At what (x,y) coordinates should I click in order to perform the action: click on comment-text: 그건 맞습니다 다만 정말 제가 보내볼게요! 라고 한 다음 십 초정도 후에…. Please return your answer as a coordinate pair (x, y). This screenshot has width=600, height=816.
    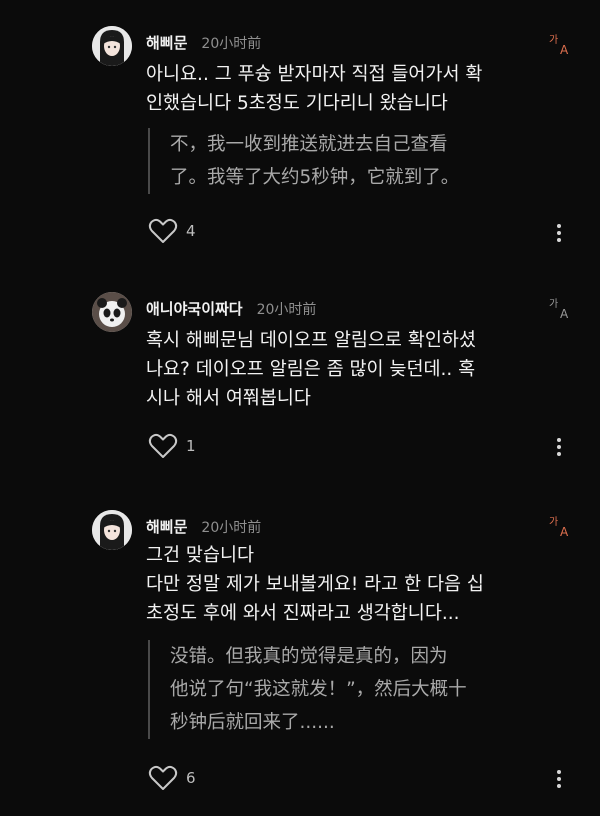
    Looking at the image, I should click on (315, 584).